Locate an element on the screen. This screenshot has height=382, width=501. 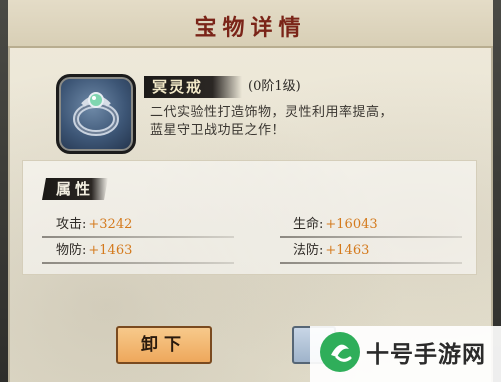
stat-attack: 攻击: +3242 is located at coordinates (94, 225).